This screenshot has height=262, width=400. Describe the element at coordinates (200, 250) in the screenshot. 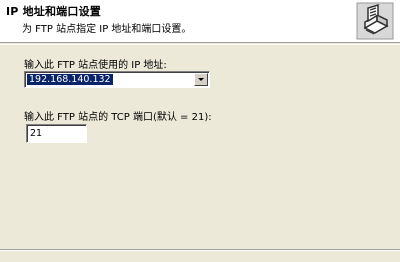

I see `divider` at that location.